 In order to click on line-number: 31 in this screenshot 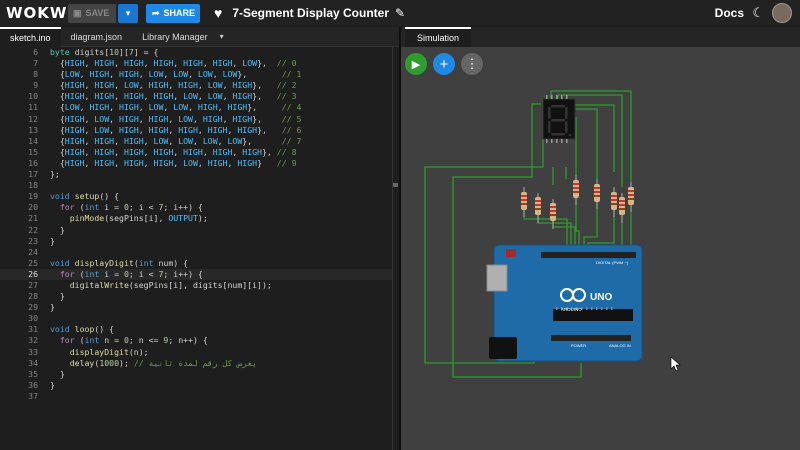, I will do `click(33, 329)`.